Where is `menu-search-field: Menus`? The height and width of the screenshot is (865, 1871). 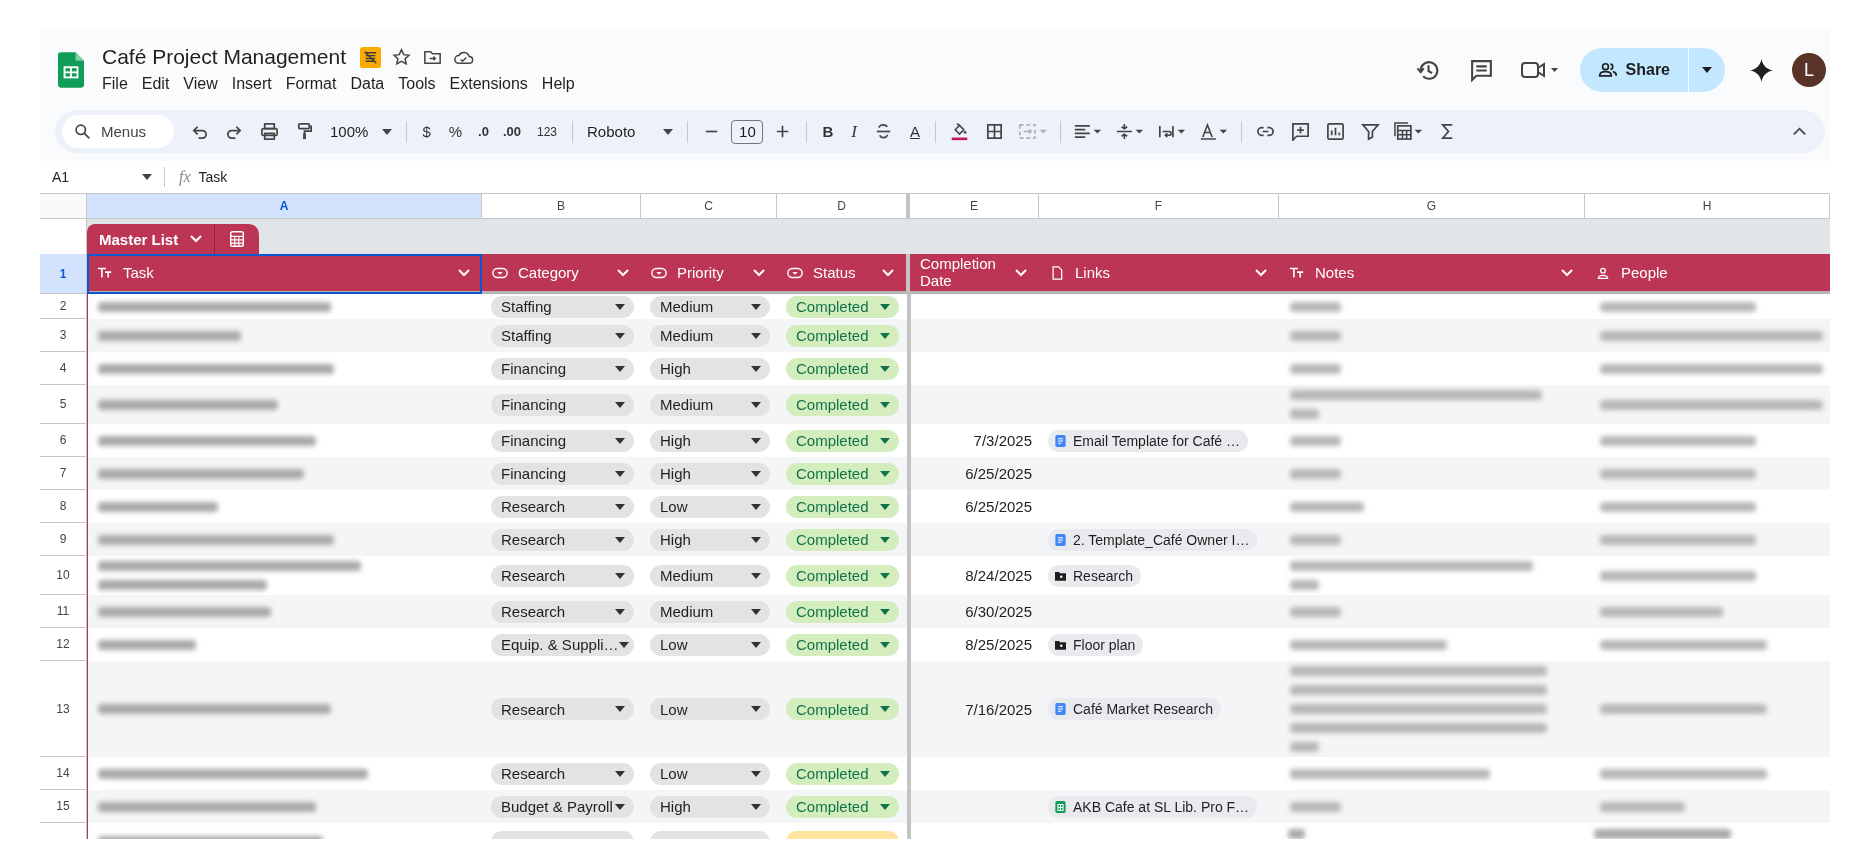 menu-search-field: Menus is located at coordinates (118, 131).